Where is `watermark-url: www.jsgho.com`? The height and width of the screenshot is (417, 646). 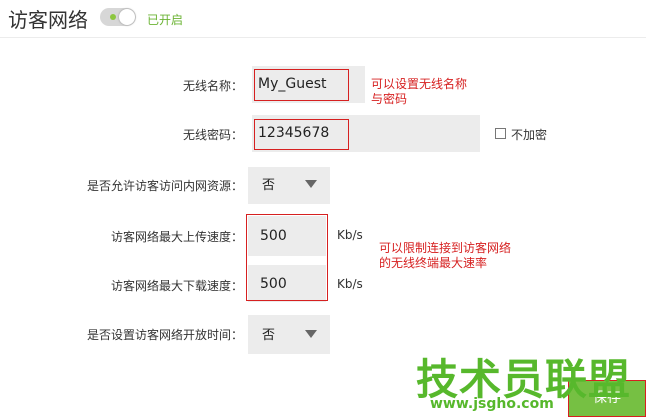 watermark-url: www.jsgho.com is located at coordinates (492, 404).